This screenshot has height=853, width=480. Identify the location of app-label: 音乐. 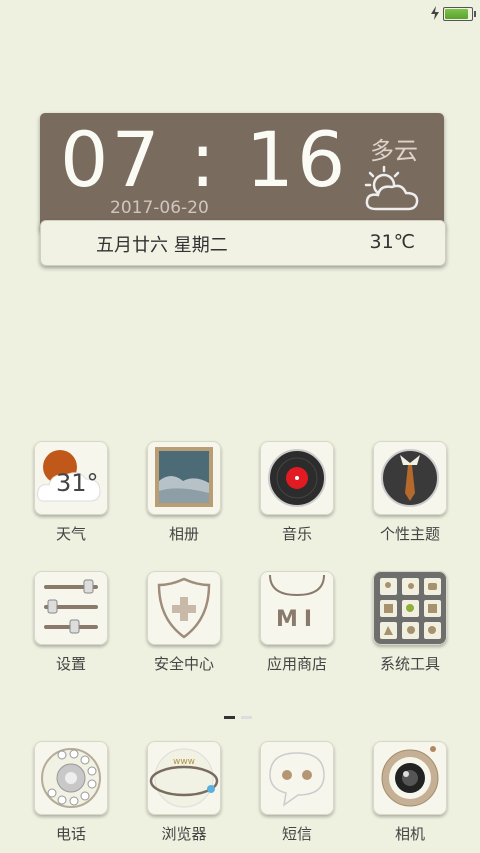
(296, 534).